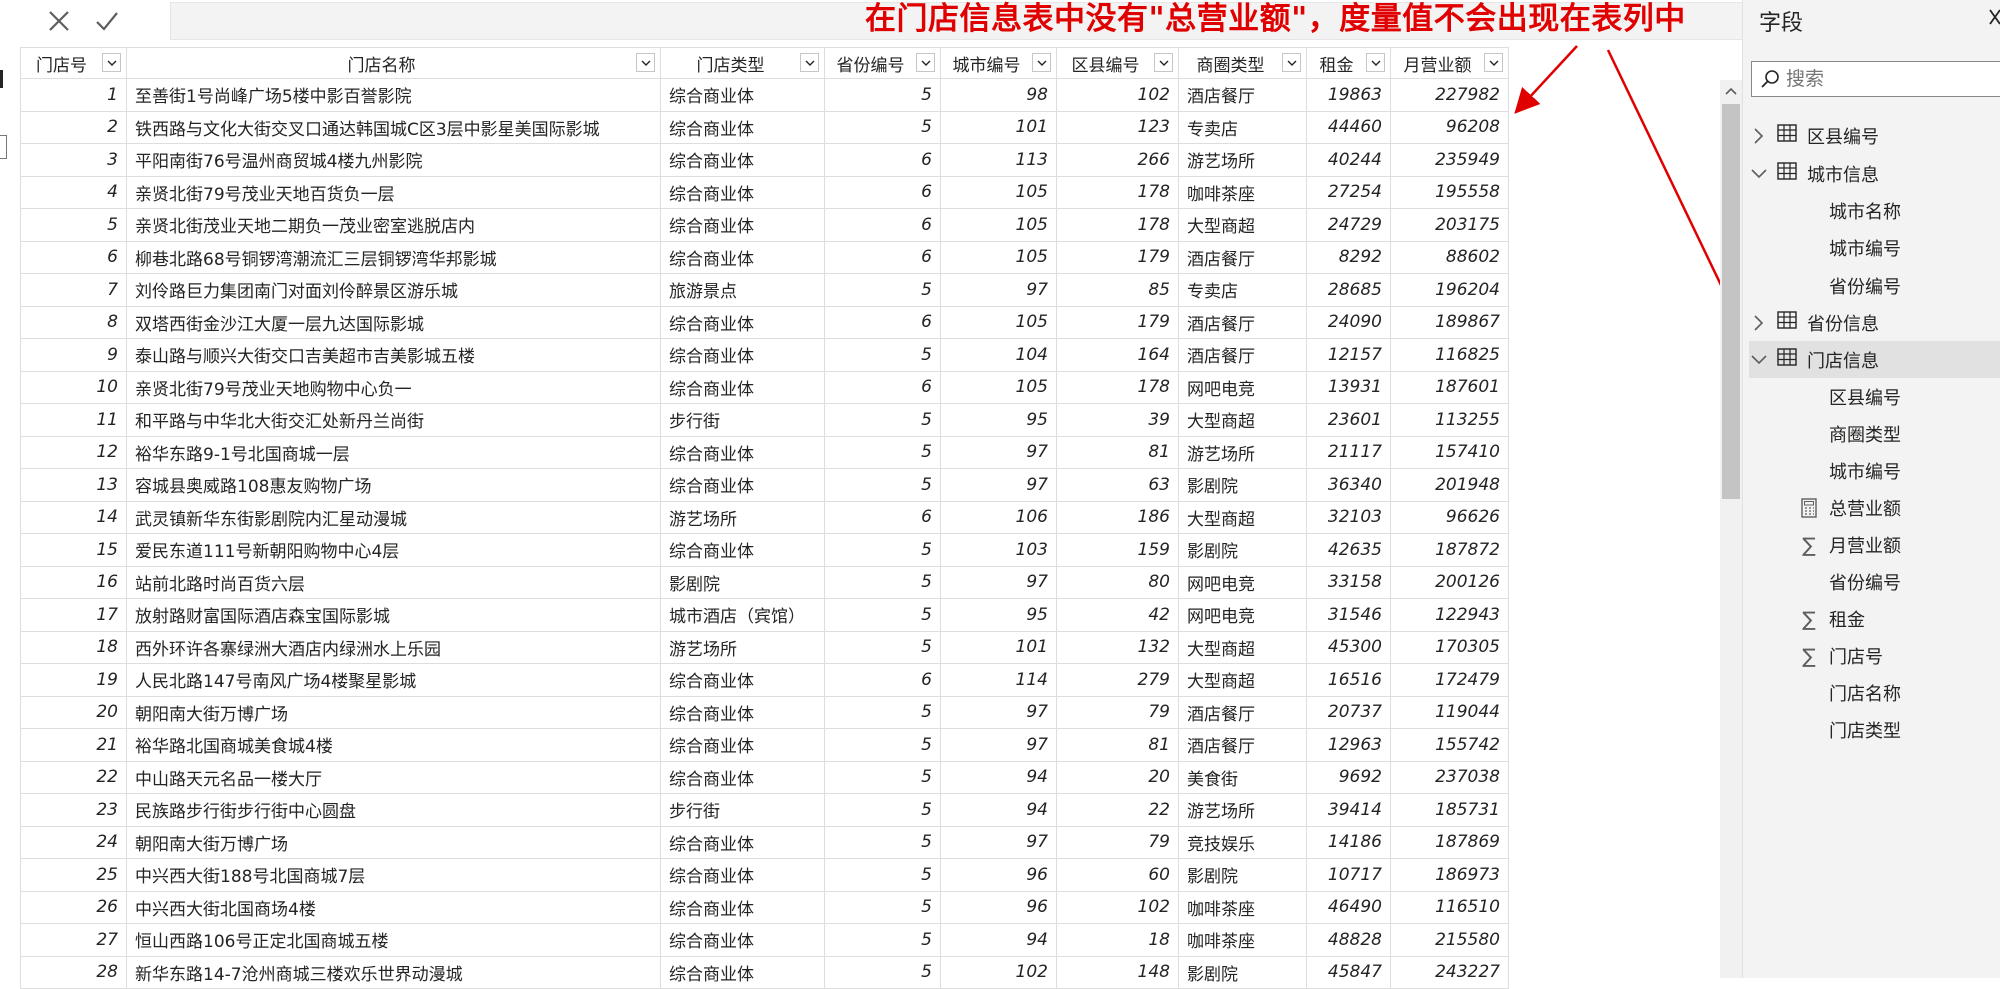  I want to click on table-cell: 105, so click(998, 387).